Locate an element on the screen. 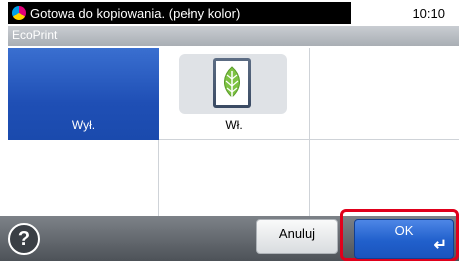  ok-label: OK is located at coordinates (404, 230).